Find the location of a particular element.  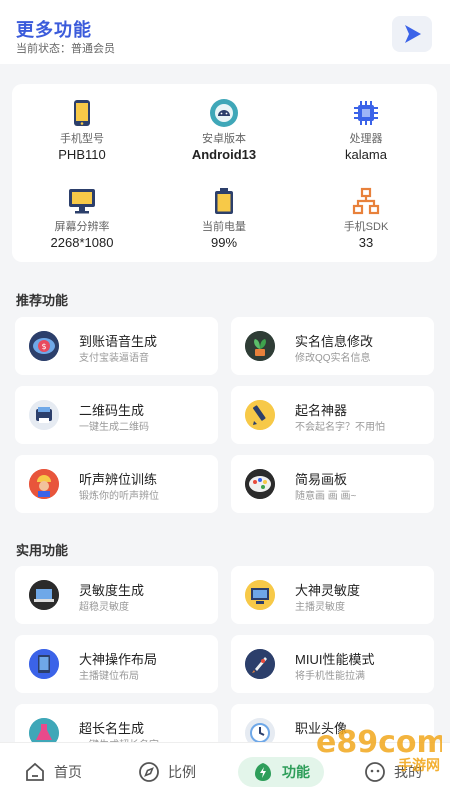

nav-home: 首页 is located at coordinates (53, 772).